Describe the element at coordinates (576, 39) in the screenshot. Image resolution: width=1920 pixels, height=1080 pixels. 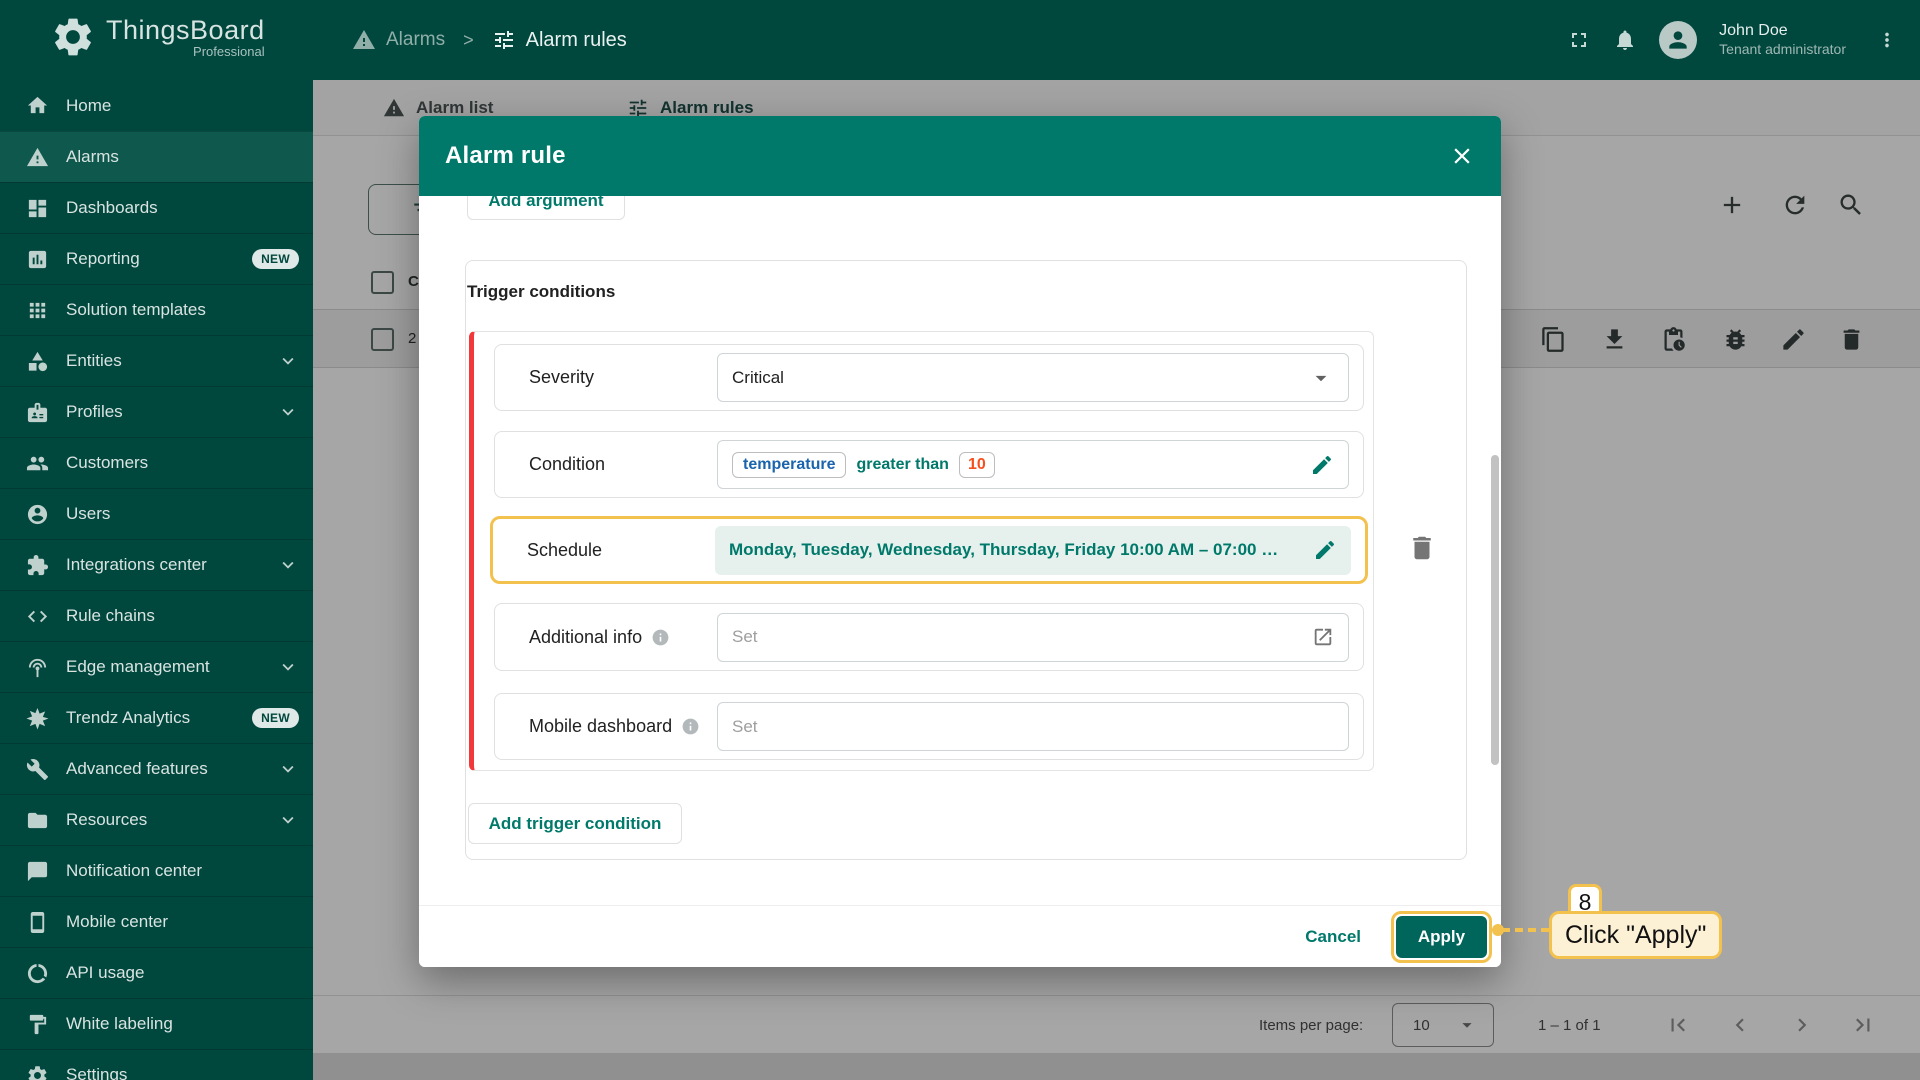
I see `breadcrumb-alarm-rules: Alarm rules` at that location.